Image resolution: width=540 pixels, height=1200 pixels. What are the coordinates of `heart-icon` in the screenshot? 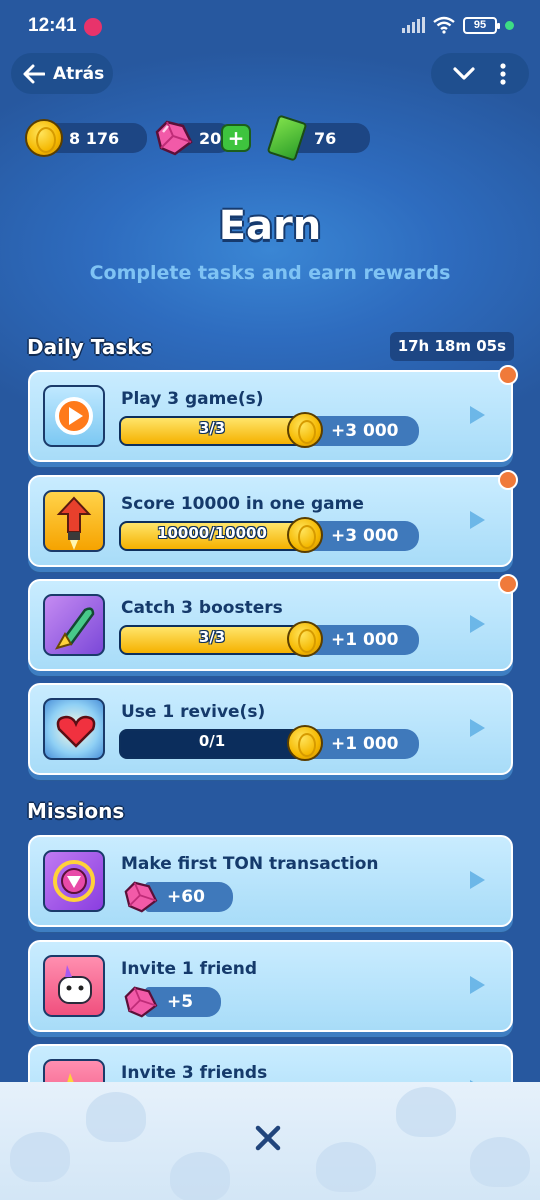 It's located at (74, 729).